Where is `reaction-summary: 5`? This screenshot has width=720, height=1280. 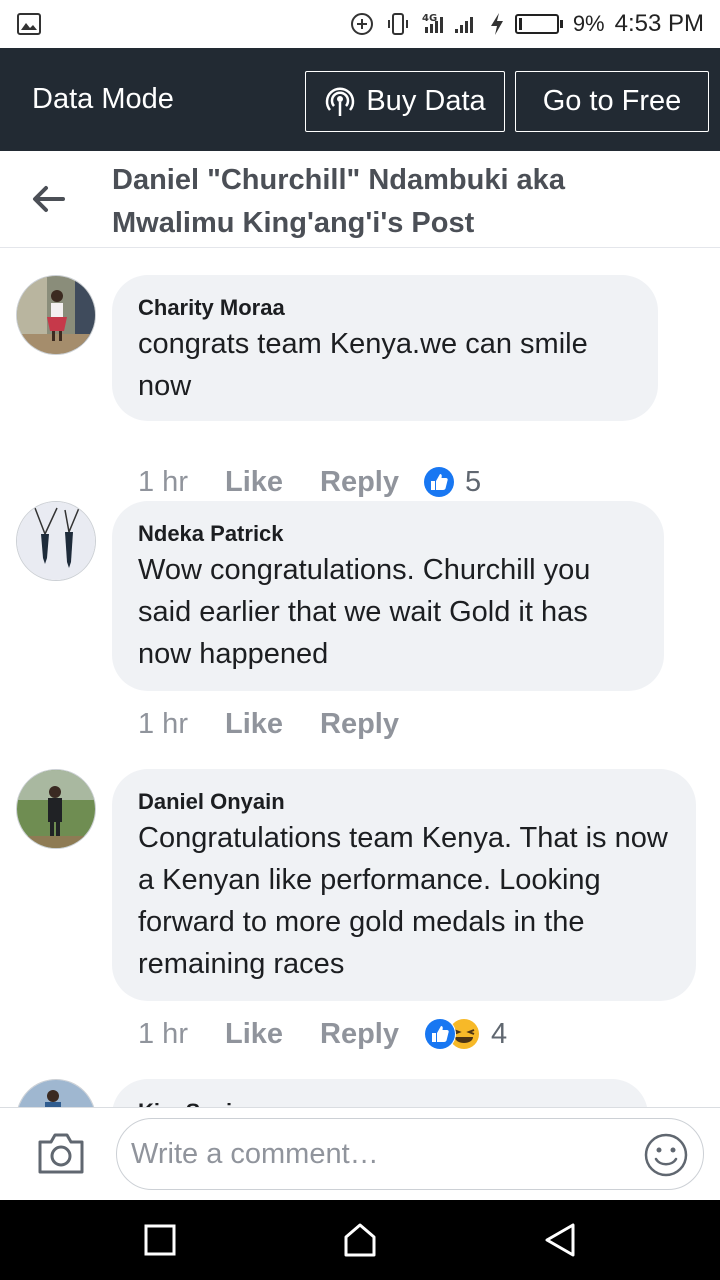
reaction-summary: 5 is located at coordinates (452, 482).